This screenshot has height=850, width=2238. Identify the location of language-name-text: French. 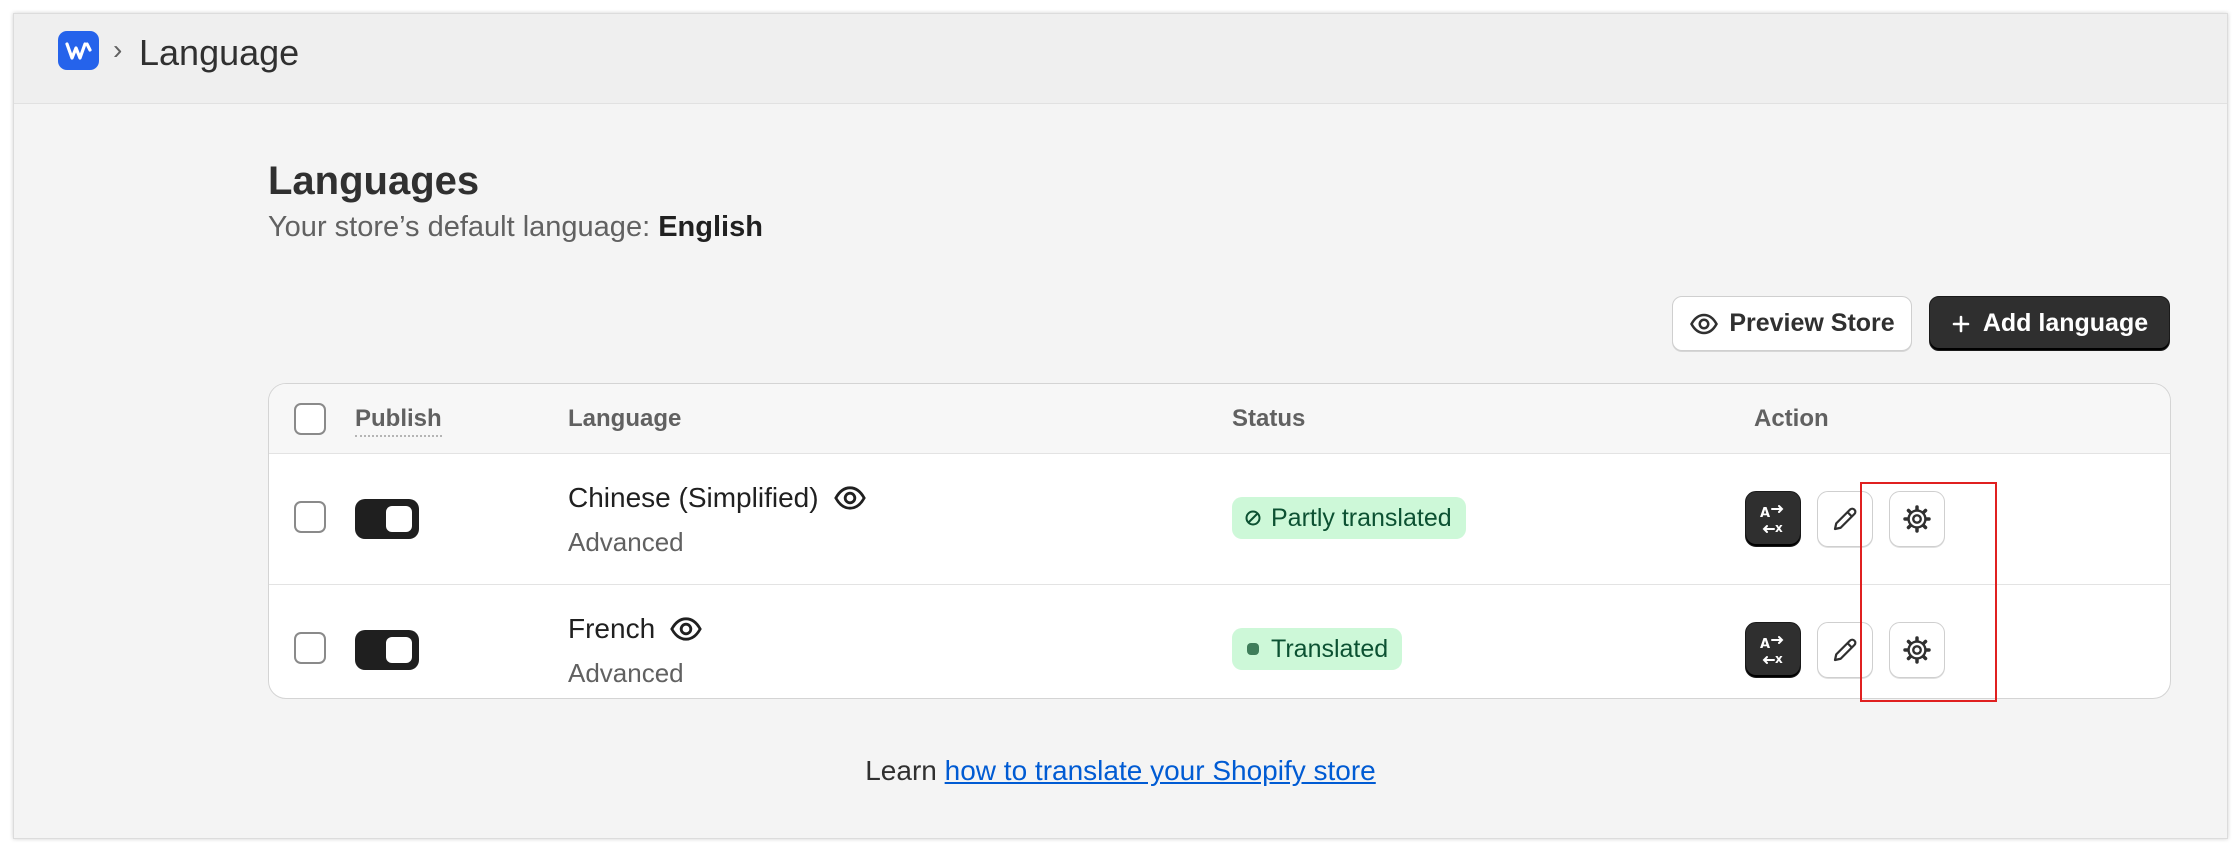
(612, 628).